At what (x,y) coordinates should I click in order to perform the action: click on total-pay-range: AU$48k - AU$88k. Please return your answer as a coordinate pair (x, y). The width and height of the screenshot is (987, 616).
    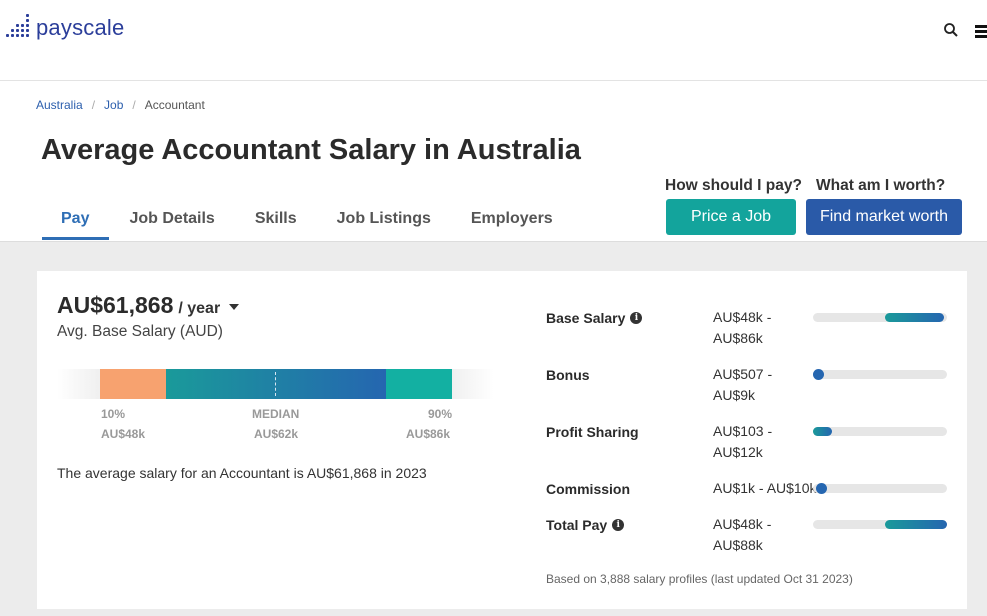
    Looking at the image, I should click on (742, 534).